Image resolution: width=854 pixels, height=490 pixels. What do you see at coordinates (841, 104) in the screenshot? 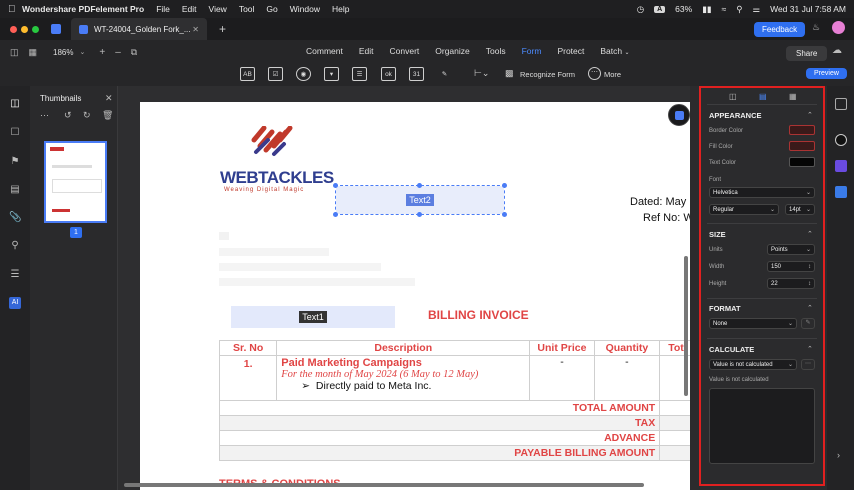
I see `properties-panel-icon` at bounding box center [841, 104].